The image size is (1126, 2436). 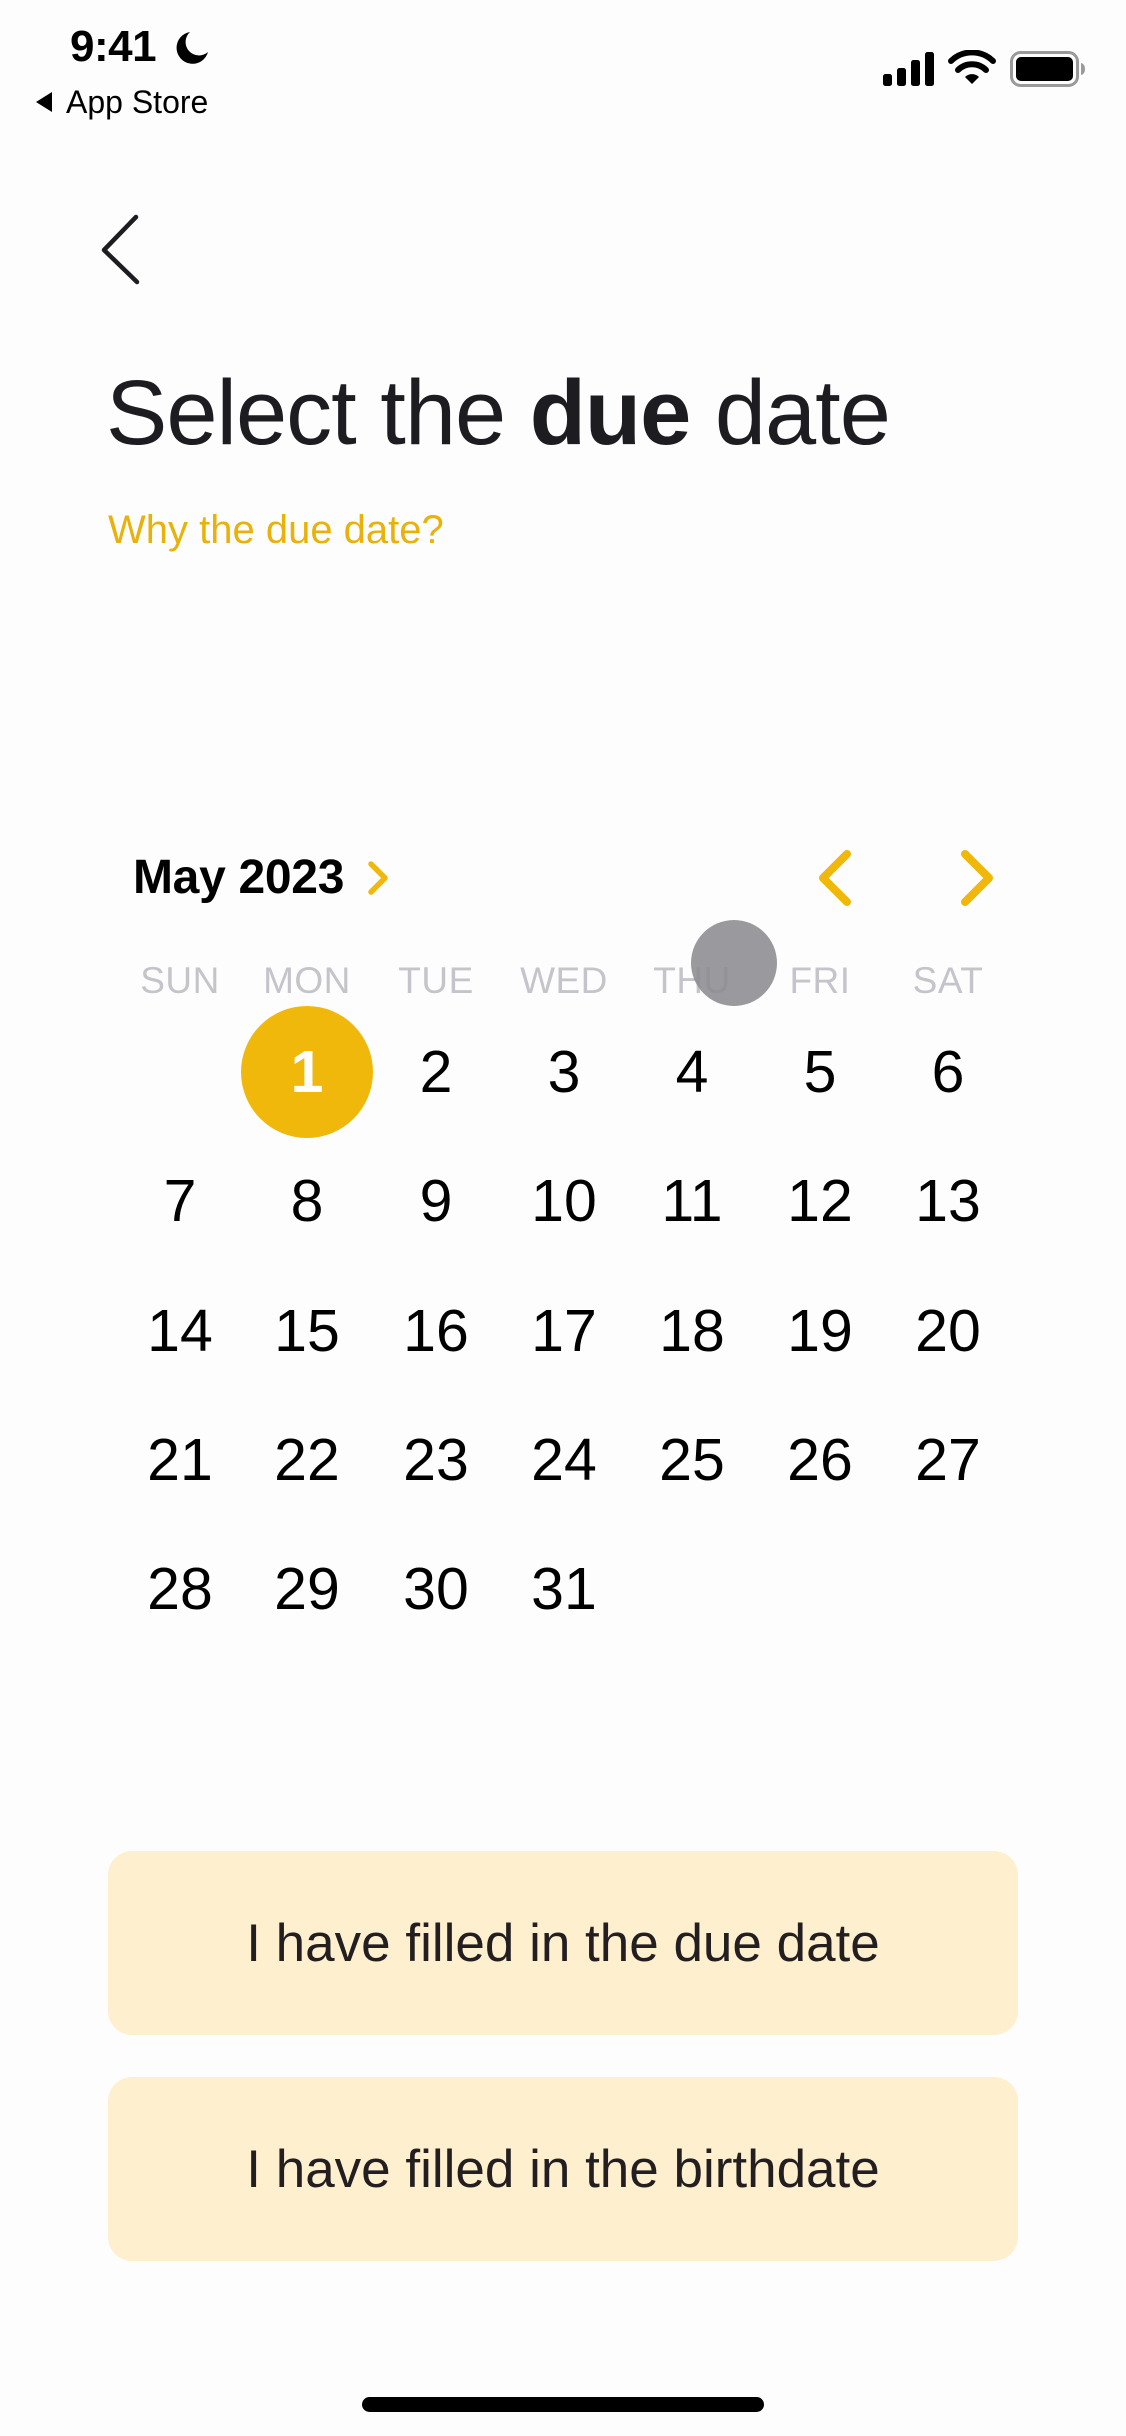 I want to click on calendar-day: 5, so click(x=820, y=1072).